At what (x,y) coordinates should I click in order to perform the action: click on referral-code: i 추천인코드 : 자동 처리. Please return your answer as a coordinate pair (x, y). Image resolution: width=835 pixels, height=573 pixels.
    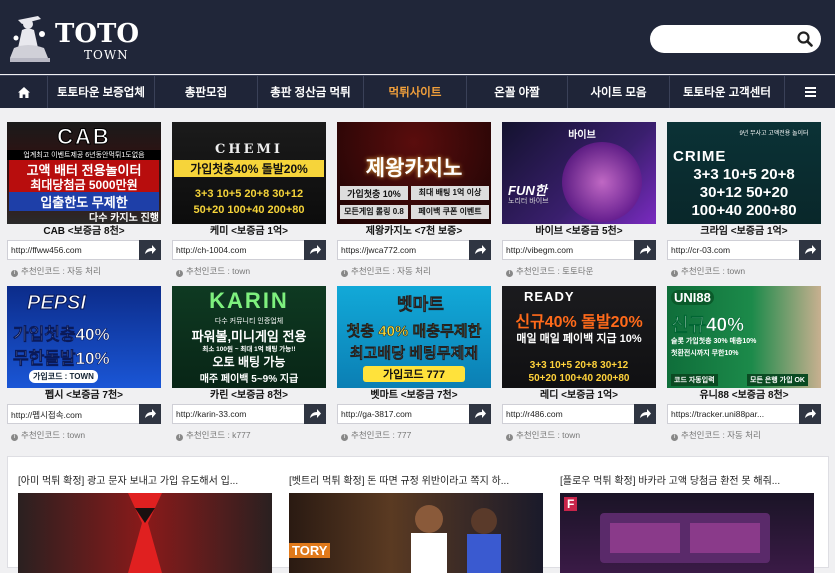
    Looking at the image, I should click on (56, 271).